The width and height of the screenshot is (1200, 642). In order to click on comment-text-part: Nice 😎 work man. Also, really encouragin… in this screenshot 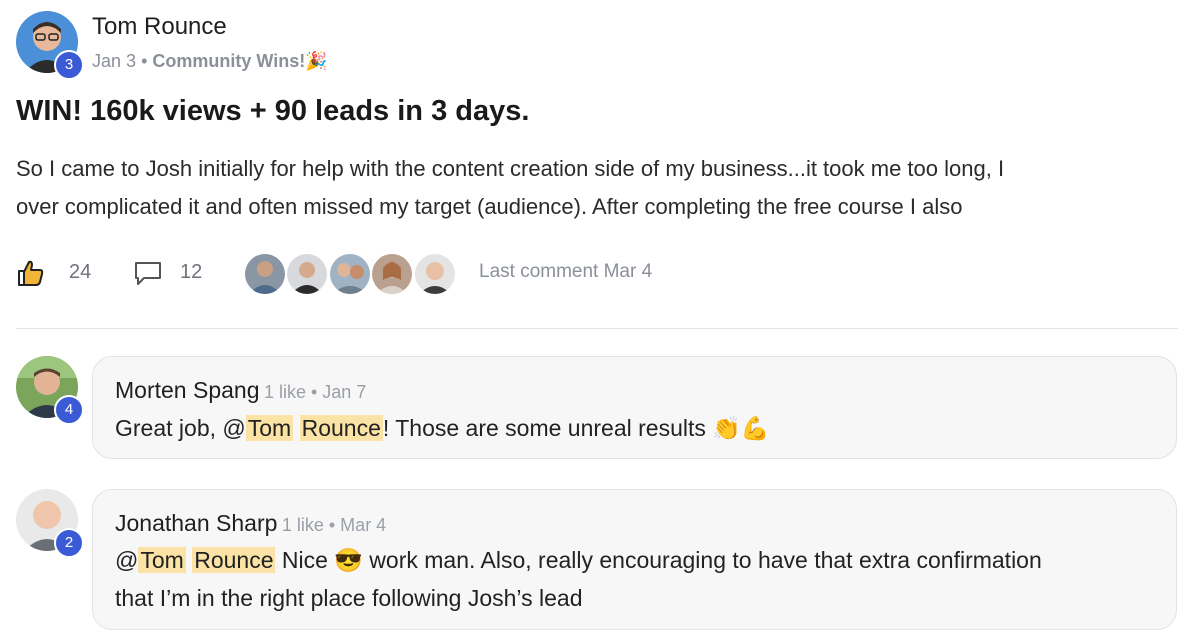, I will do `click(658, 560)`.